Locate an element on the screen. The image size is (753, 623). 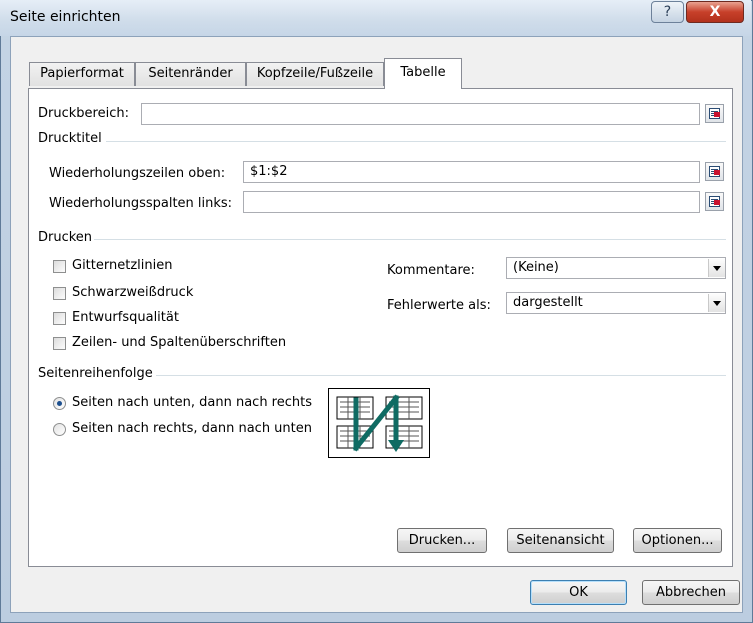
print-area-input is located at coordinates (420, 114).